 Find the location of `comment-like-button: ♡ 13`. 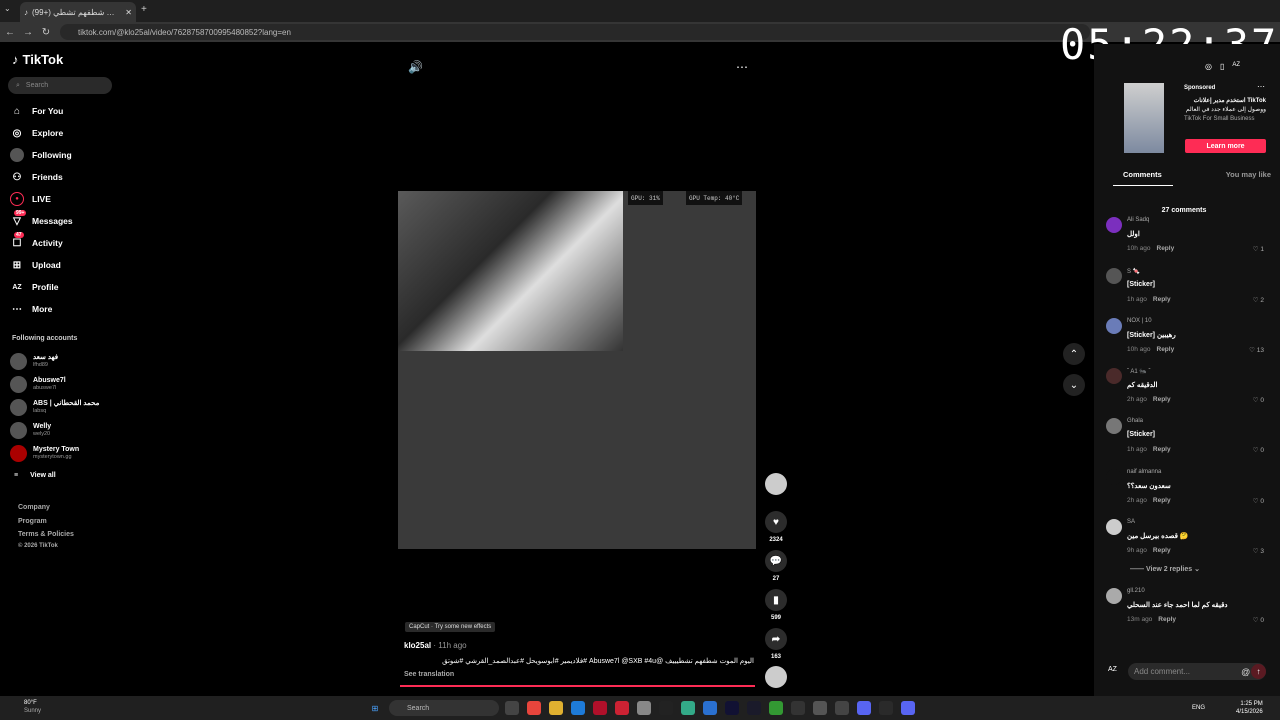

comment-like-button: ♡ 13 is located at coordinates (1256, 350).